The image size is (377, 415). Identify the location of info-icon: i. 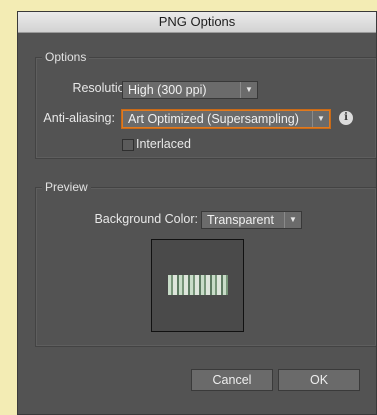
(346, 118).